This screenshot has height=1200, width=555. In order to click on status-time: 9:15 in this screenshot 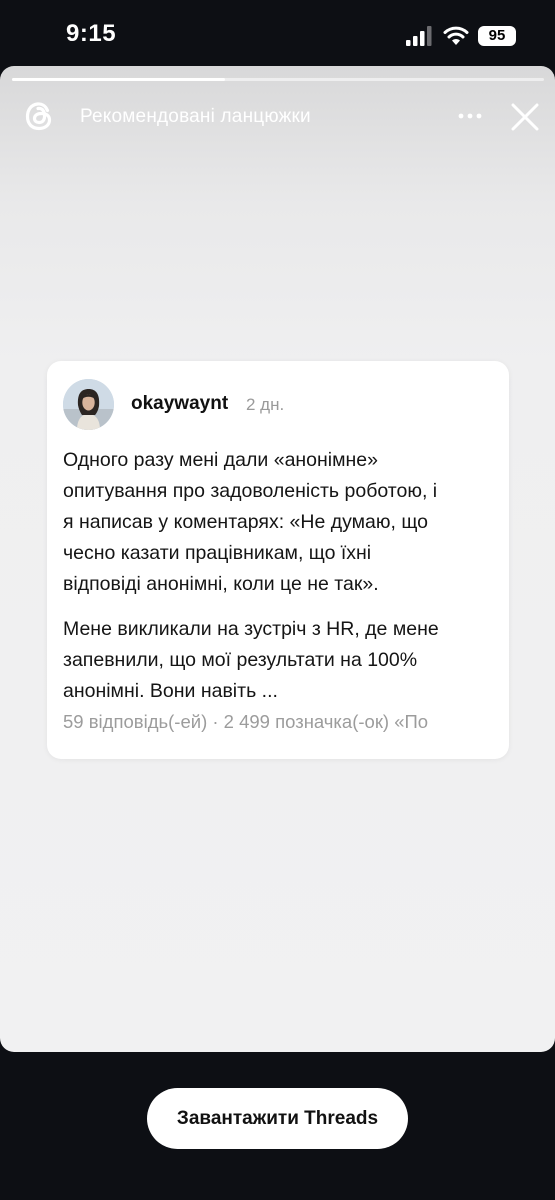, I will do `click(91, 33)`.